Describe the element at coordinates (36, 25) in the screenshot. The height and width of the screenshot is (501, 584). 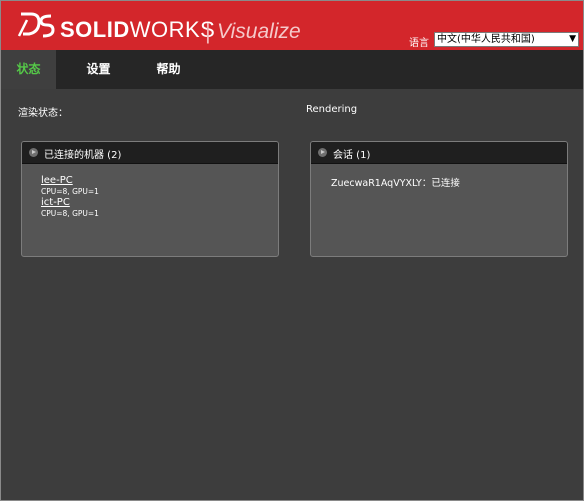
I see `ds-logo-icon` at that location.